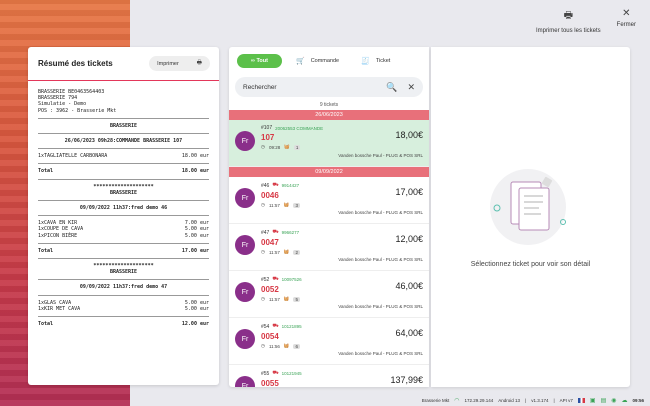  I want to click on tab-all-label: Tout, so click(262, 61).